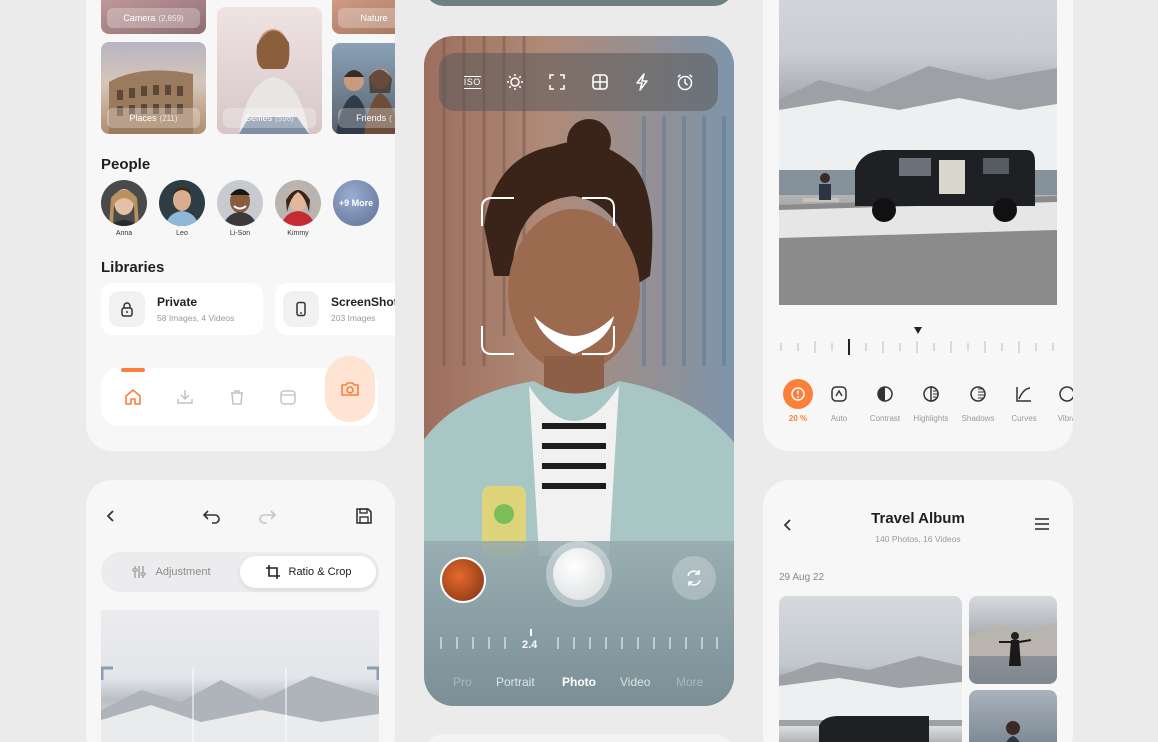 The width and height of the screenshot is (1158, 742). What do you see at coordinates (288, 397) in the screenshot?
I see `calendar-icon` at bounding box center [288, 397].